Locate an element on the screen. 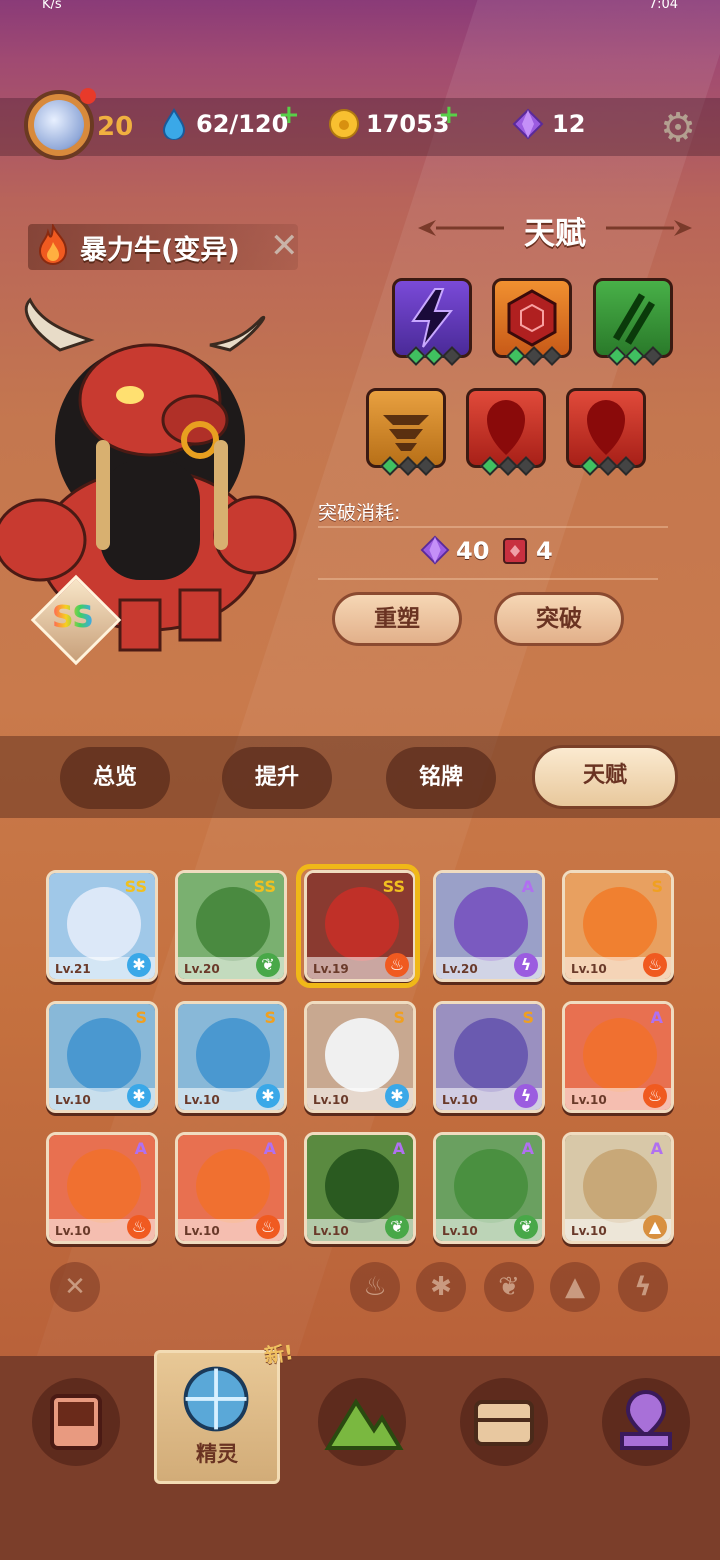 The image size is (720, 1560). pet-card: Lv.10 S ♨ is located at coordinates (618, 926).